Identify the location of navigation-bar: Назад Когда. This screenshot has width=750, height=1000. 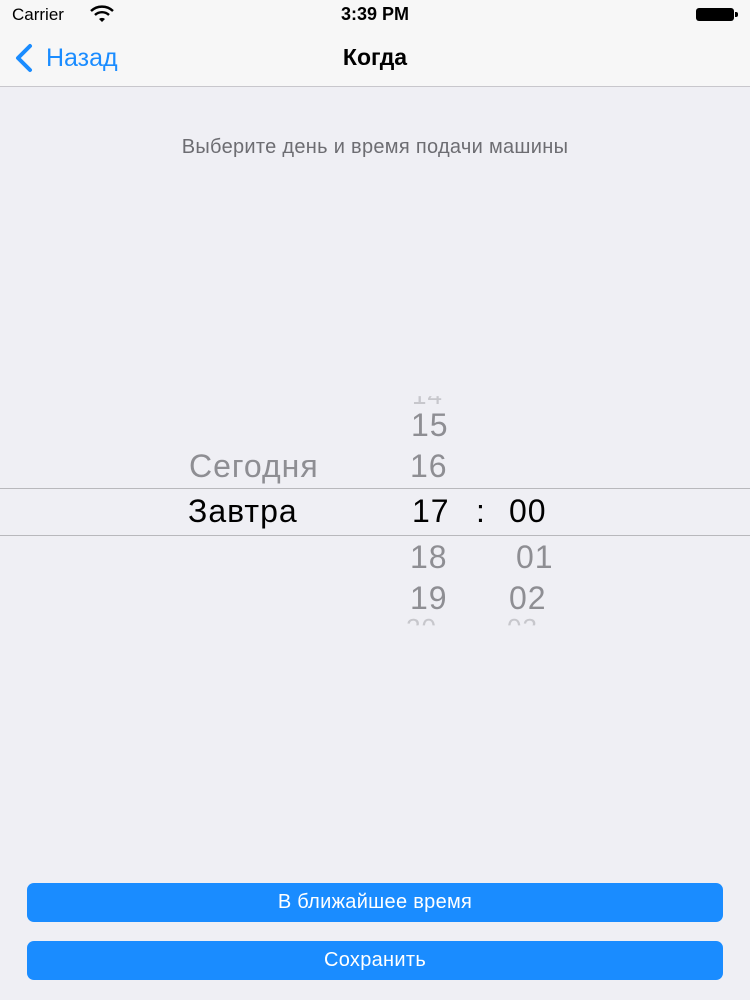
(375, 58).